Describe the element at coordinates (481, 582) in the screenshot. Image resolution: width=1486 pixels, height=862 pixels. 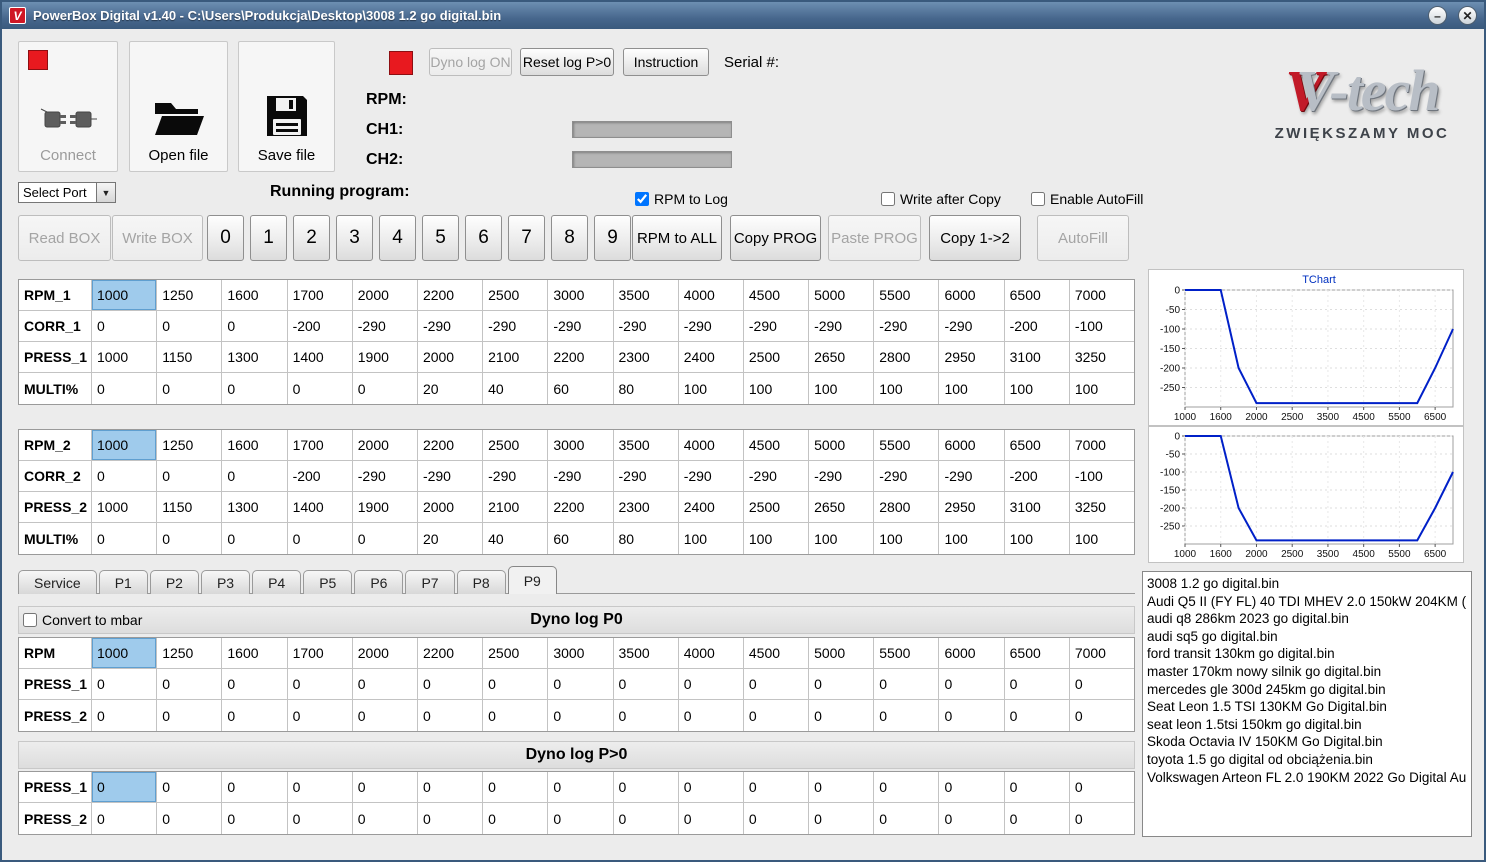
I see `tab-p8: P8` at that location.